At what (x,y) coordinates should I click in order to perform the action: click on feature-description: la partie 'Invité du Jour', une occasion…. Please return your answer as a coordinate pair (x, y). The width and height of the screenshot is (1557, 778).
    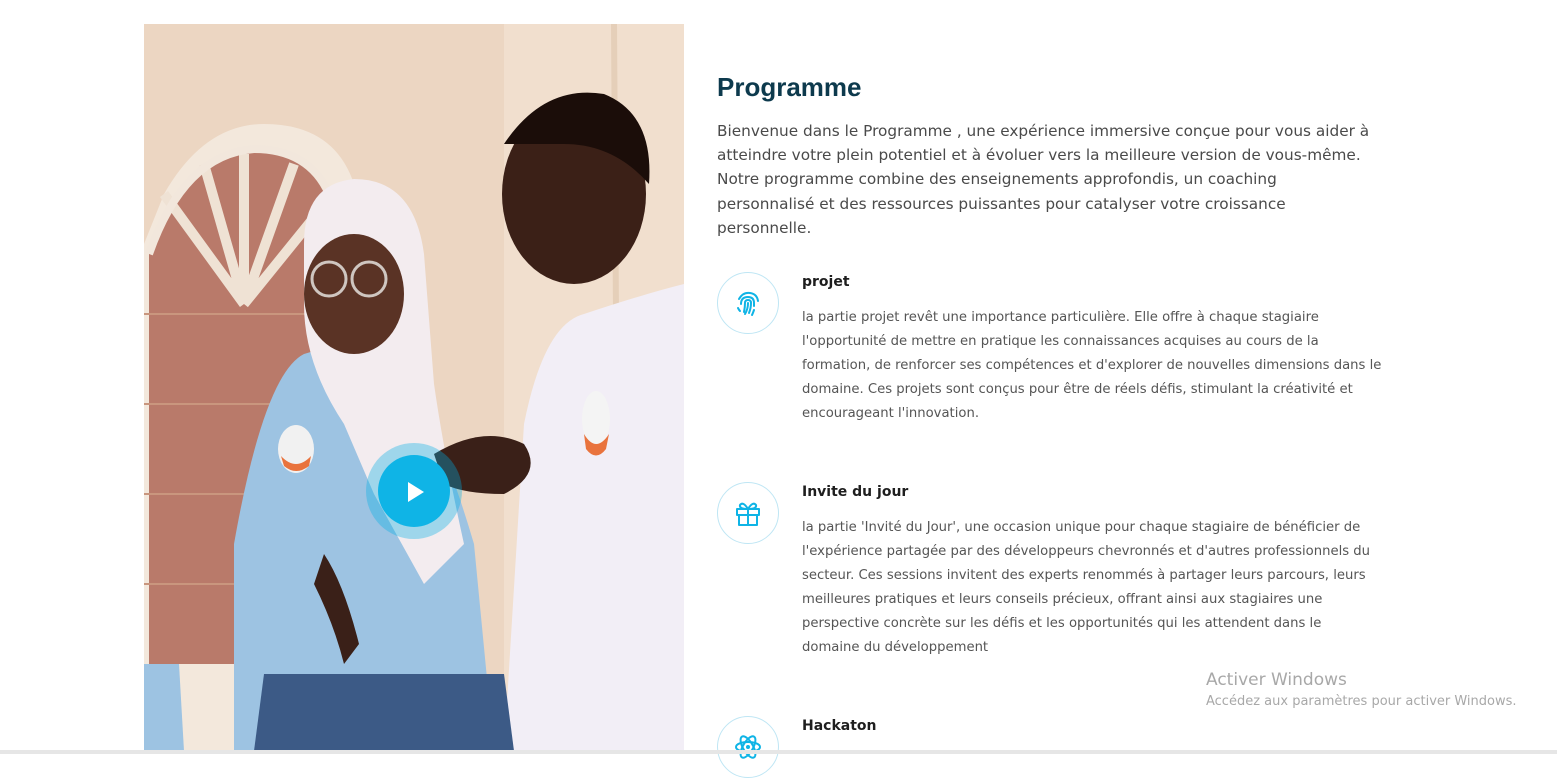
    Looking at the image, I should click on (1086, 587).